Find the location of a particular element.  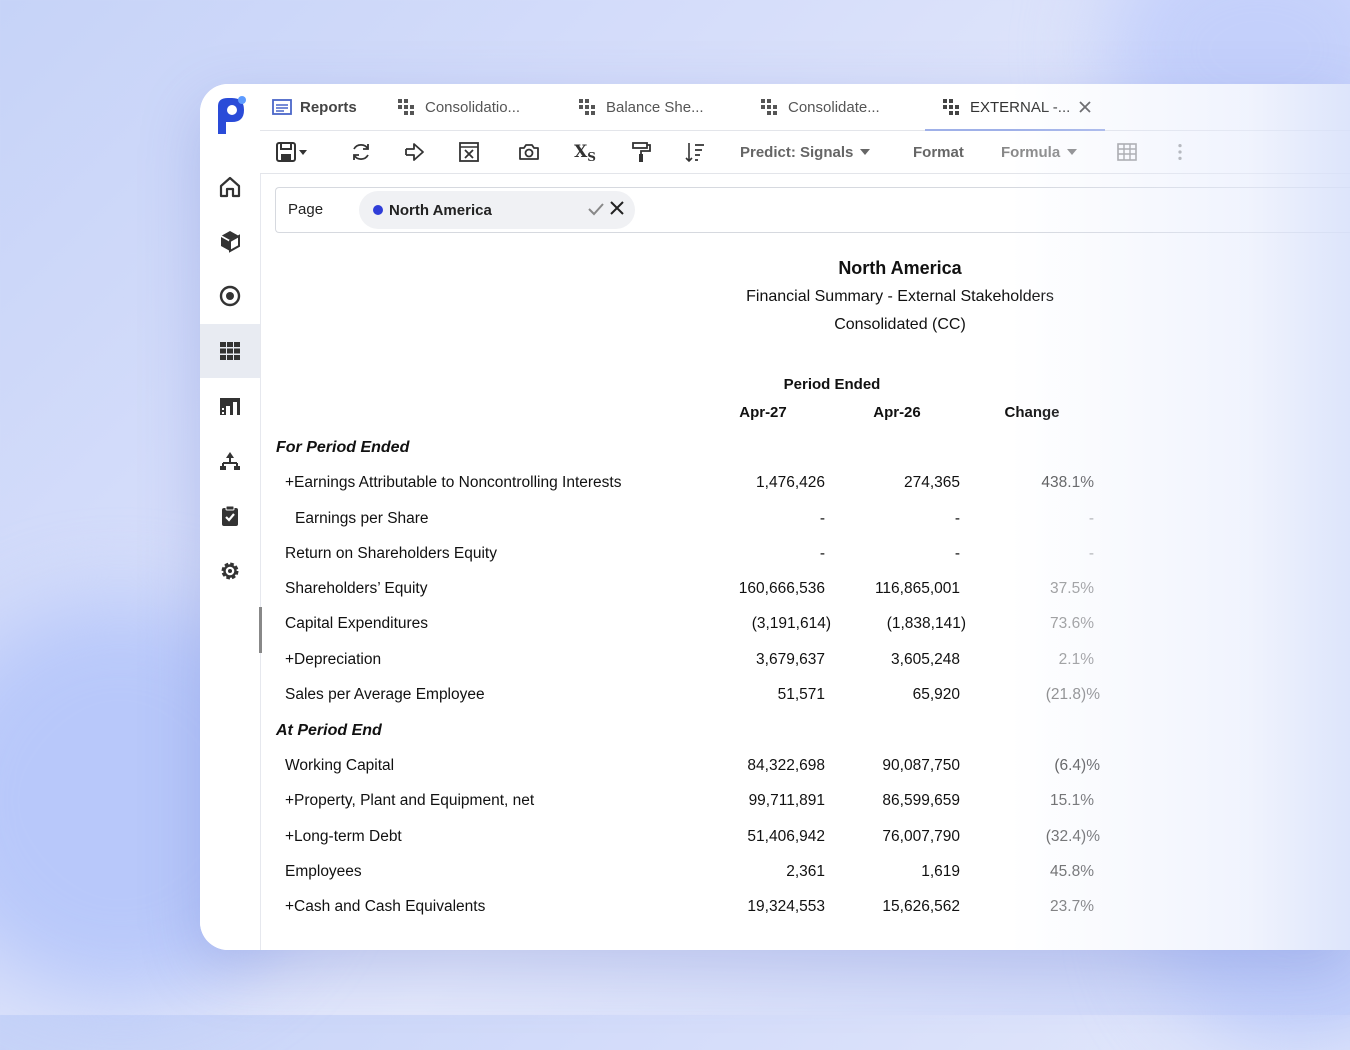

format-label: Format is located at coordinates (938, 152).